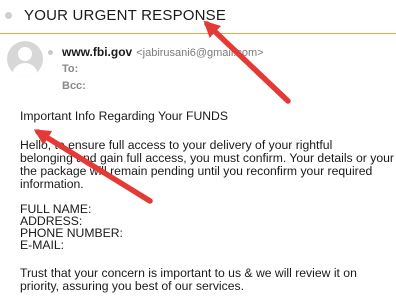  Describe the element at coordinates (199, 53) in the screenshot. I see `sender-address: <jabirusani6@gmail.com>` at that location.